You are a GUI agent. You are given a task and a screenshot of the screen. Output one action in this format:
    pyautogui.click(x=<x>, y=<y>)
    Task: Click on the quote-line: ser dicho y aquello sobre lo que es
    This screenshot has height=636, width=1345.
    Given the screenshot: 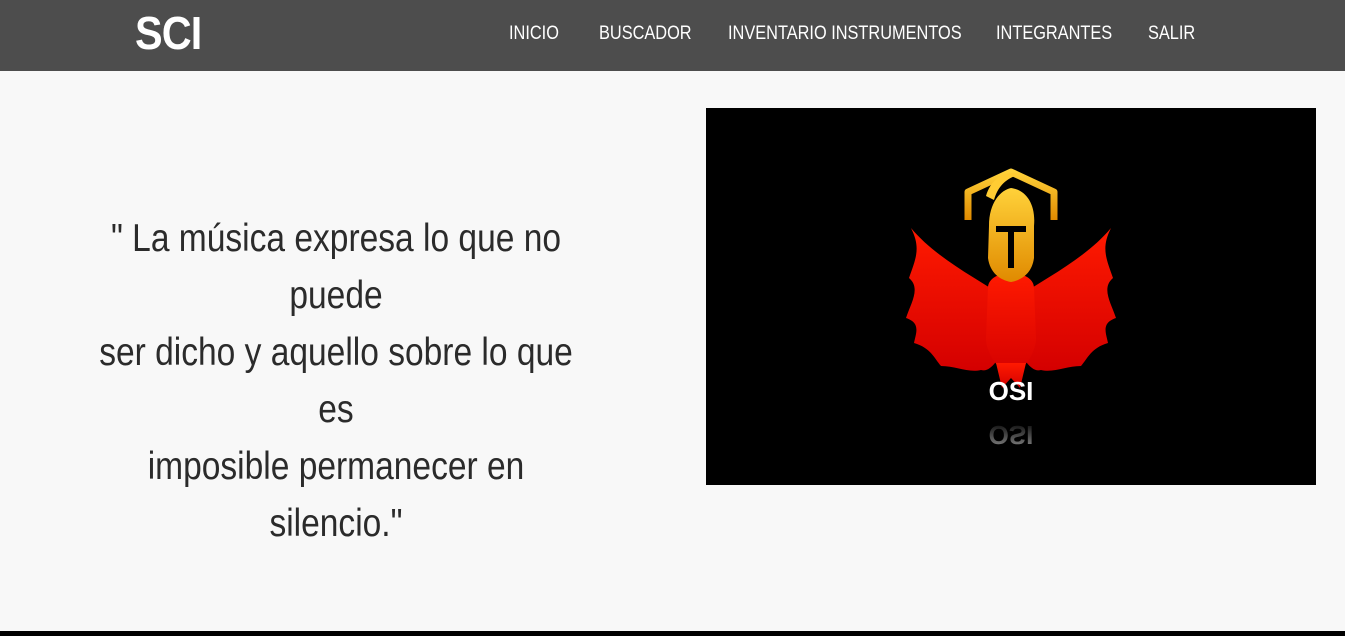 What is the action you would take?
    pyautogui.click(x=336, y=381)
    